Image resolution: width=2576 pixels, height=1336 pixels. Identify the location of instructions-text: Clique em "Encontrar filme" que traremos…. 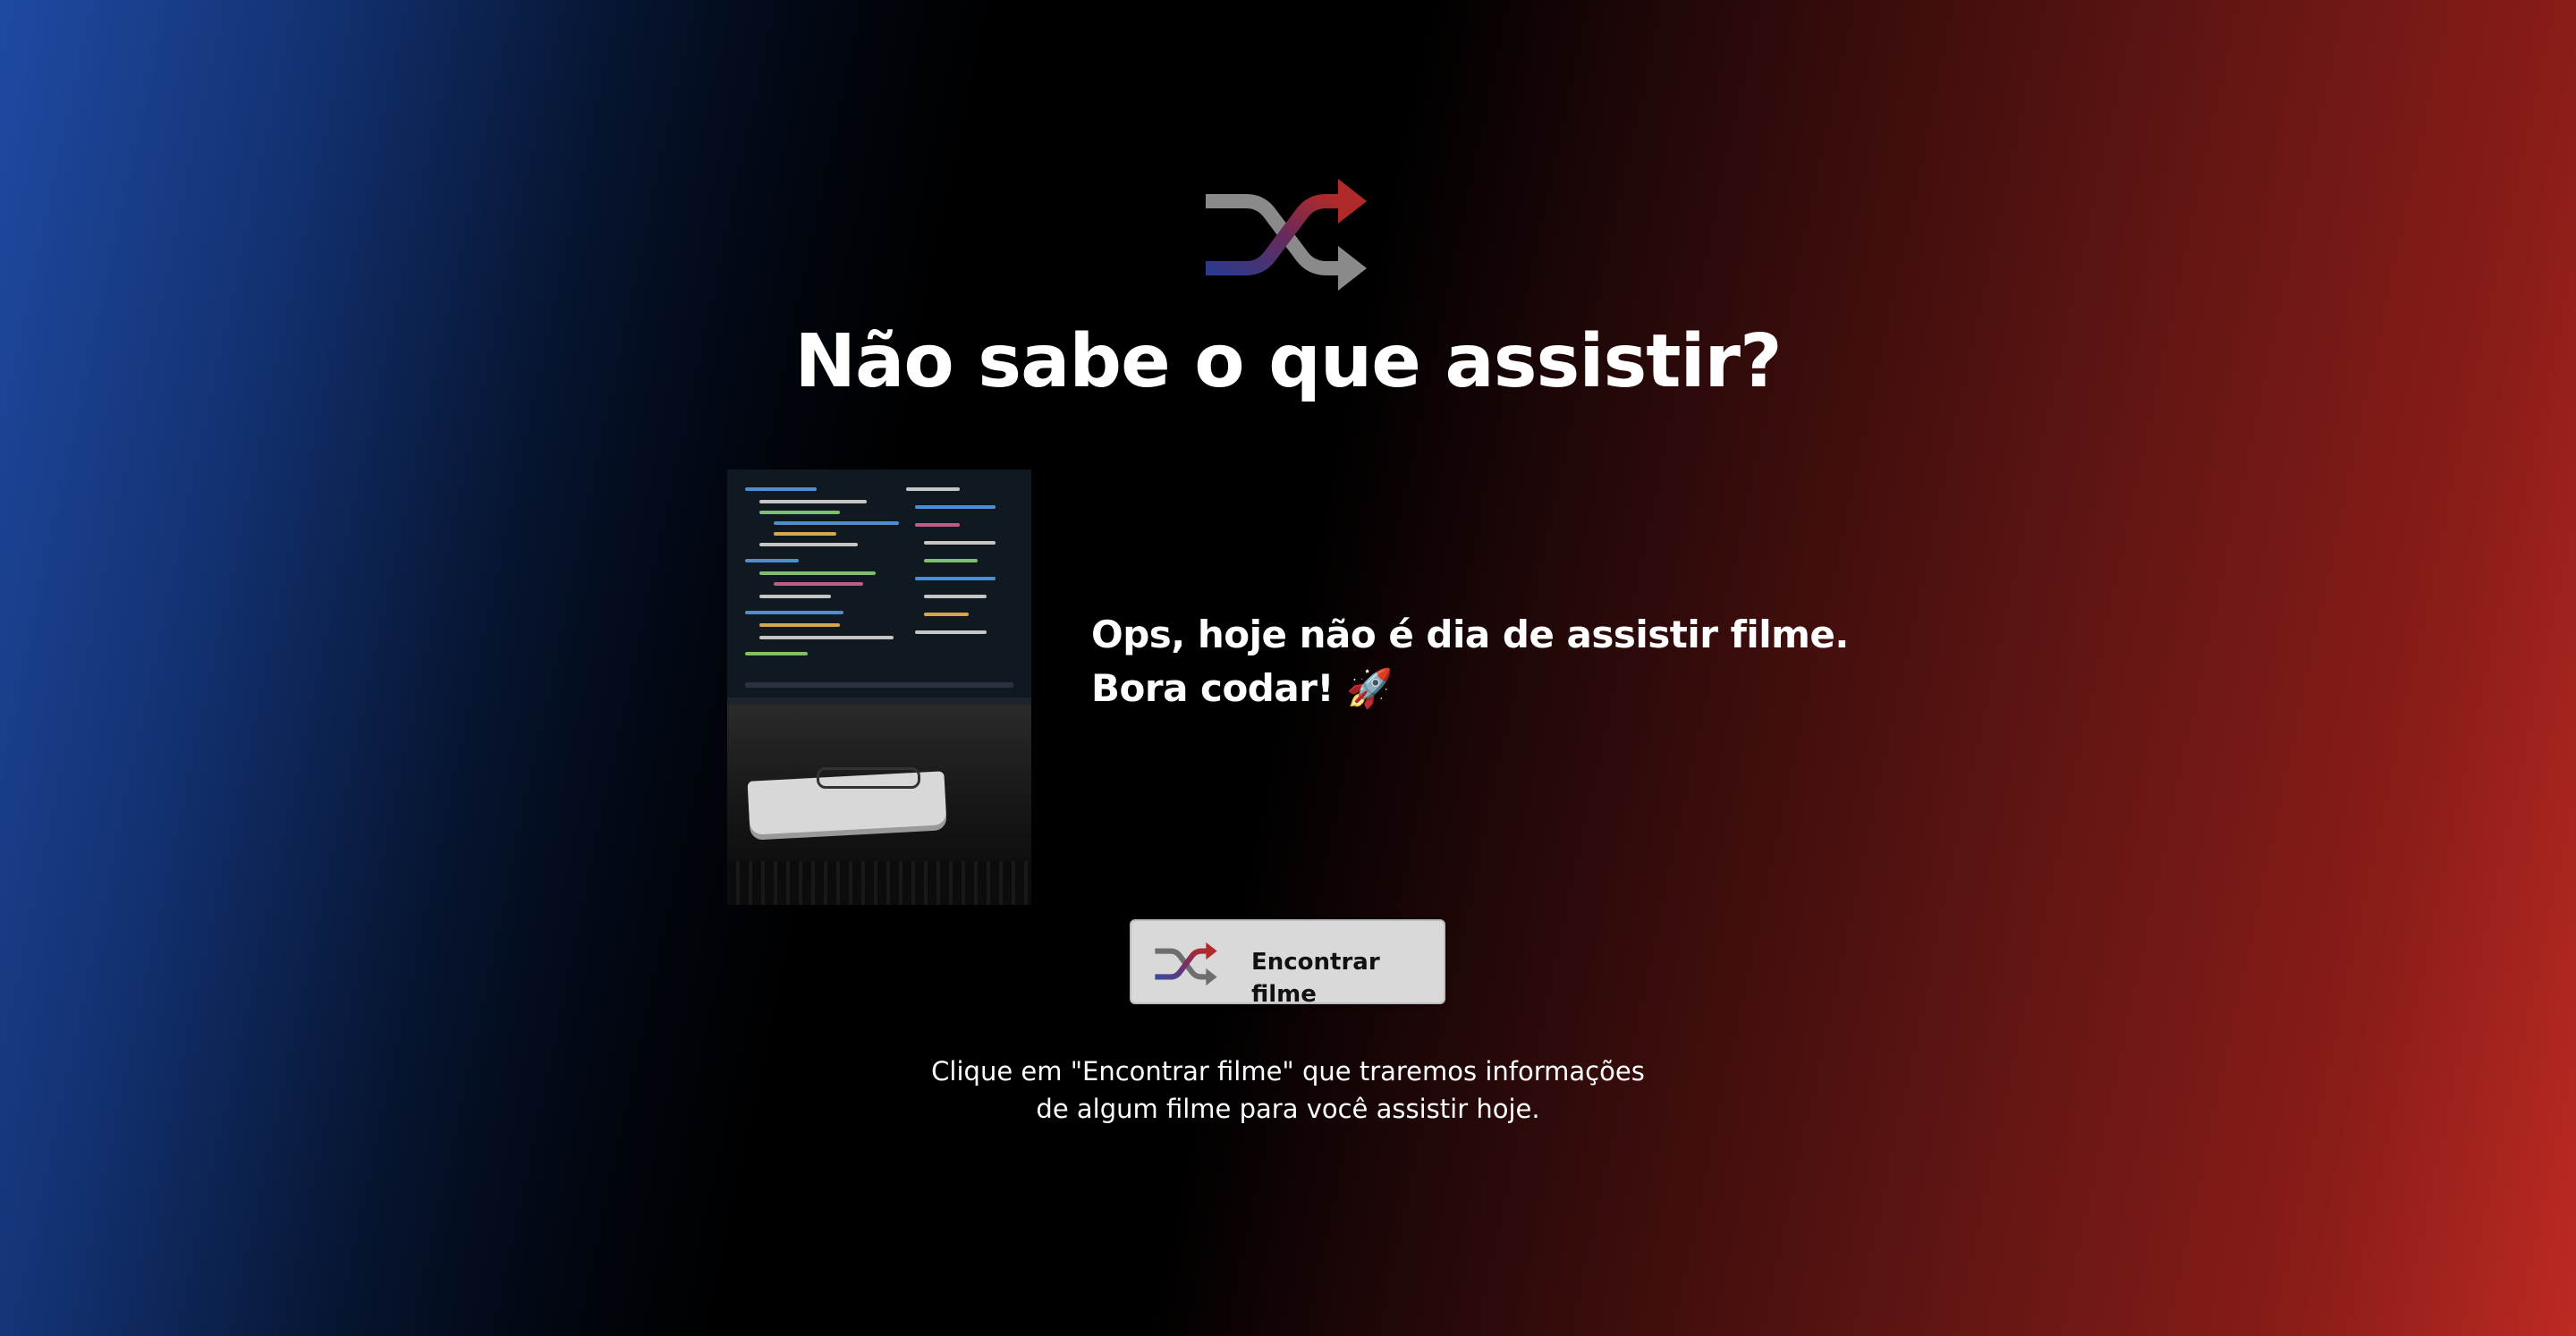
(1288, 1090).